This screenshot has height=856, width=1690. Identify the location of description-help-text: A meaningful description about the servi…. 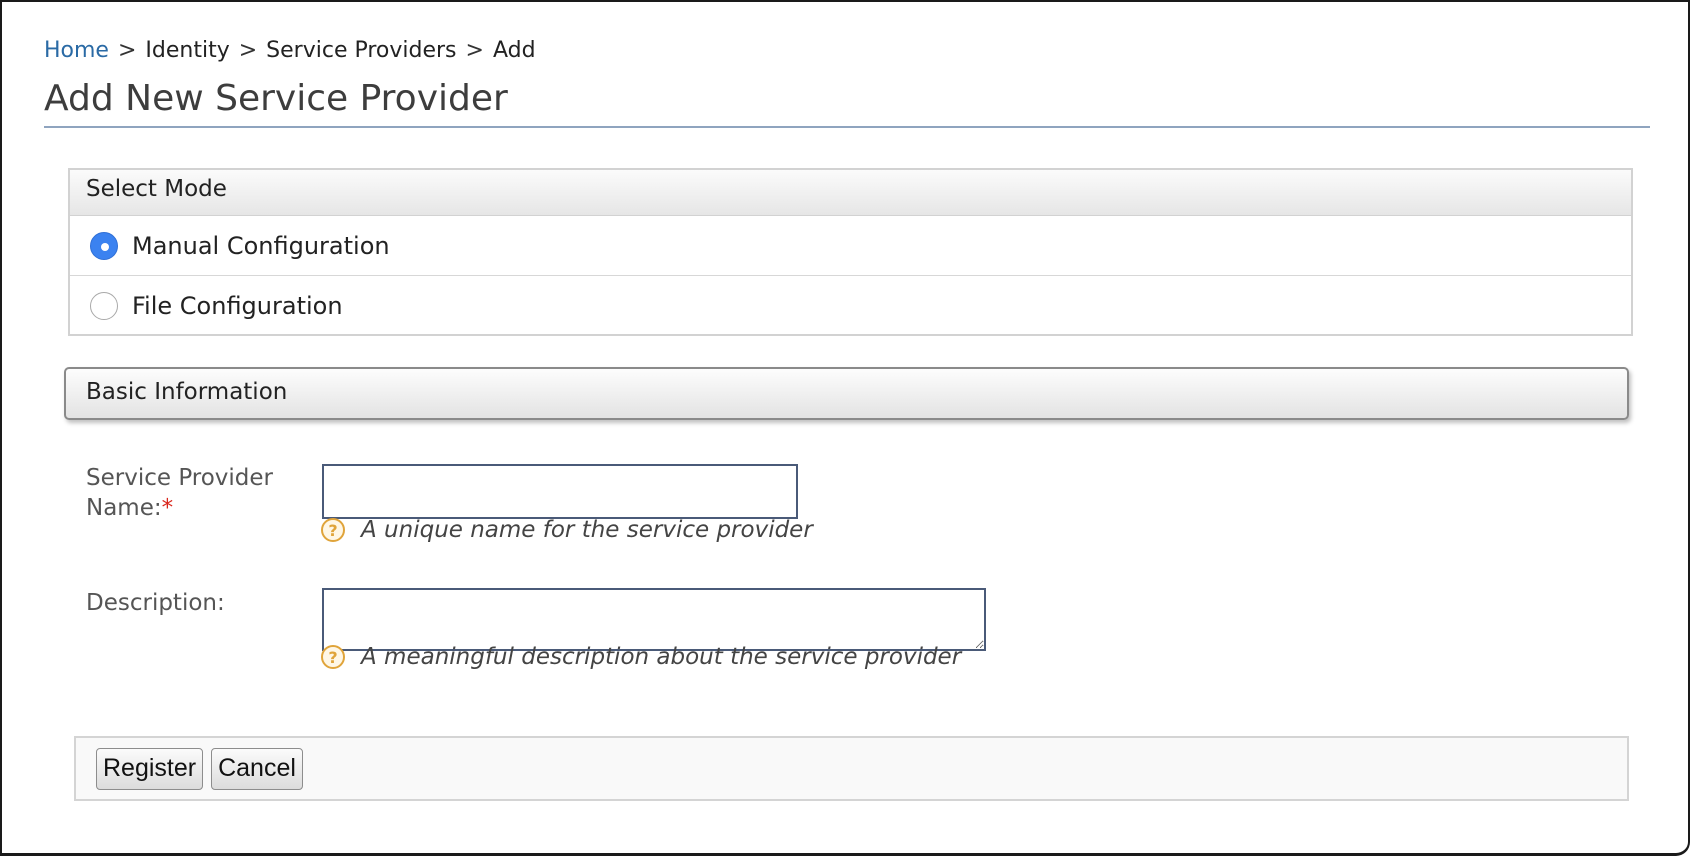
(661, 657).